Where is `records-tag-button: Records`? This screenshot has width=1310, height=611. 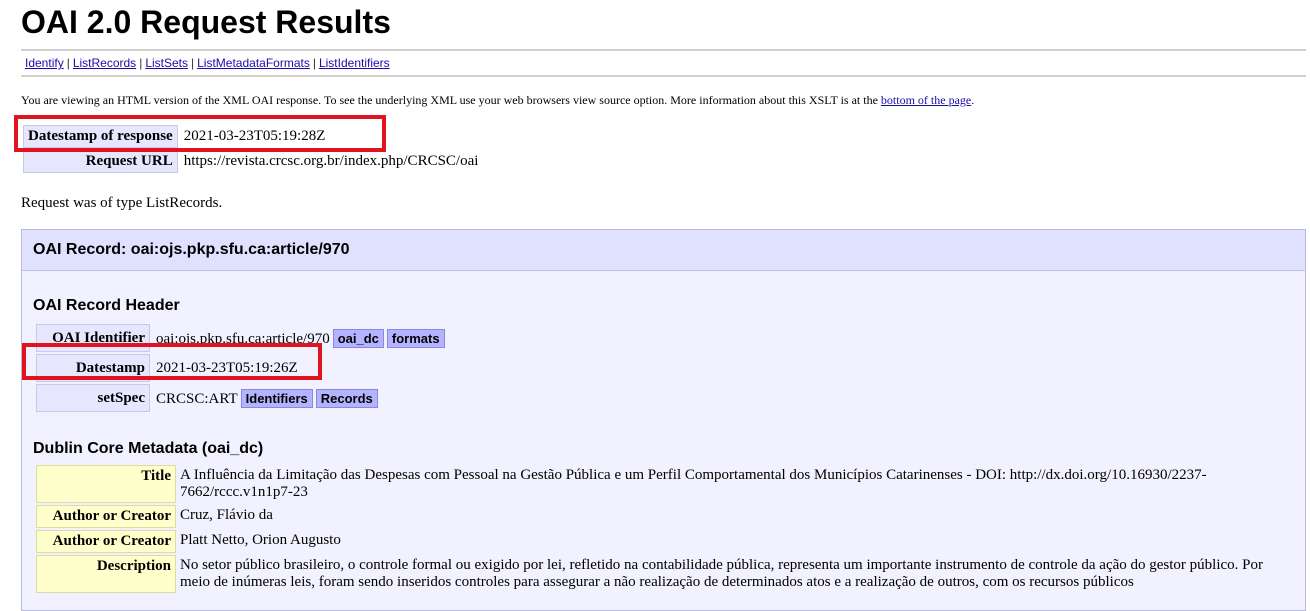 records-tag-button: Records is located at coordinates (346, 398).